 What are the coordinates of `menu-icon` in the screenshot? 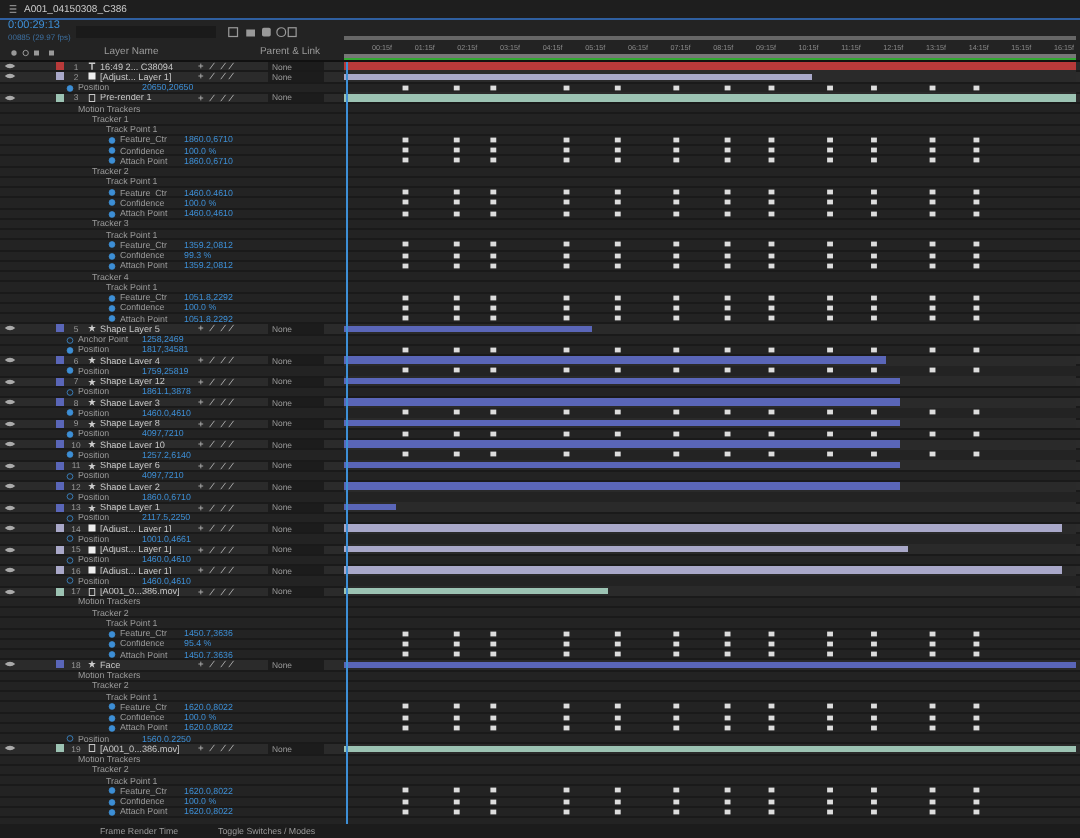 It's located at (13, 9).